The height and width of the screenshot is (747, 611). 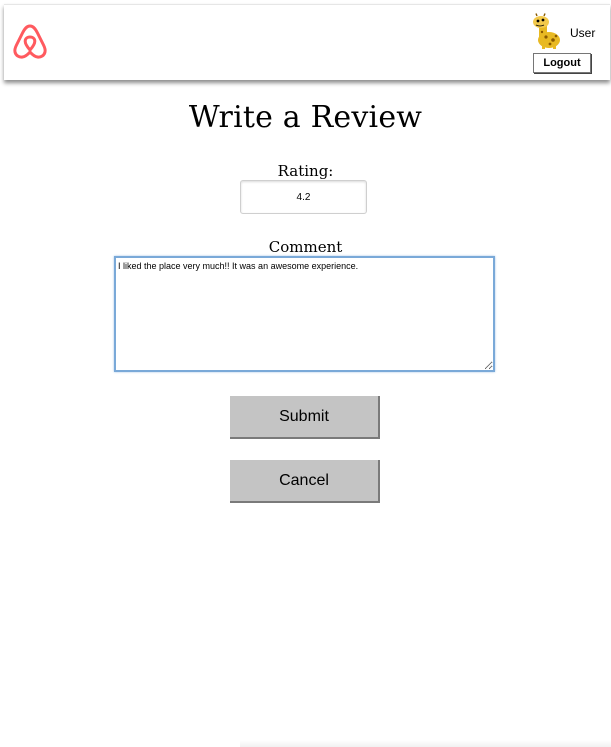 I want to click on cancel-button: Cancel, so click(x=305, y=481).